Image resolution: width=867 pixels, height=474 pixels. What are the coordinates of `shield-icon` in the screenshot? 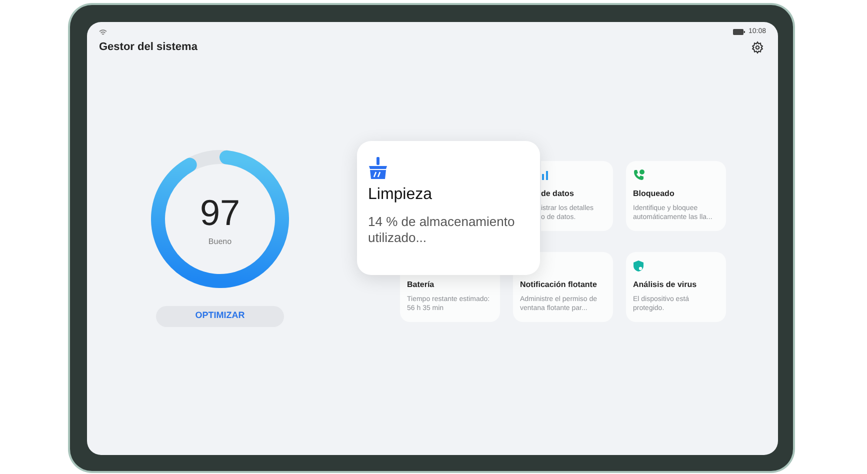 It's located at (638, 266).